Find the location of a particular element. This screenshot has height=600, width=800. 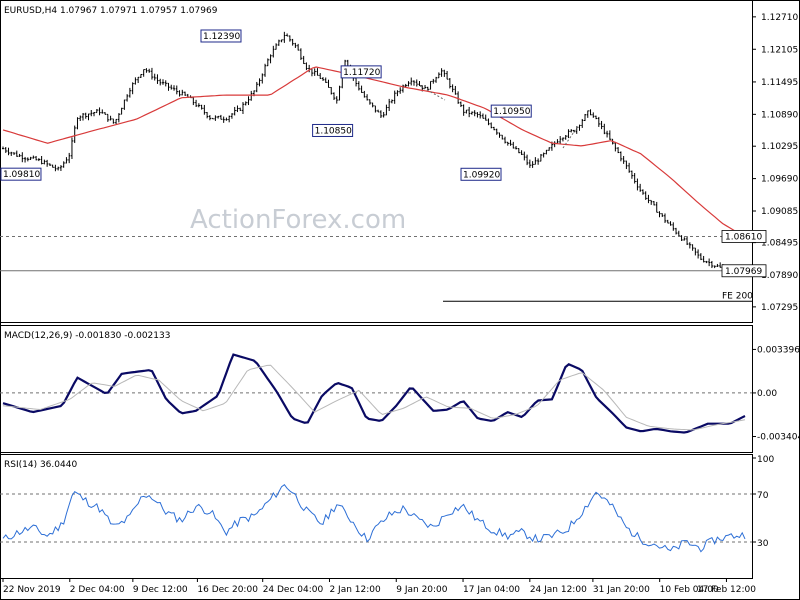

macd-title: MACD(12,26,9) -0.001830 -0.002133 is located at coordinates (87, 336).